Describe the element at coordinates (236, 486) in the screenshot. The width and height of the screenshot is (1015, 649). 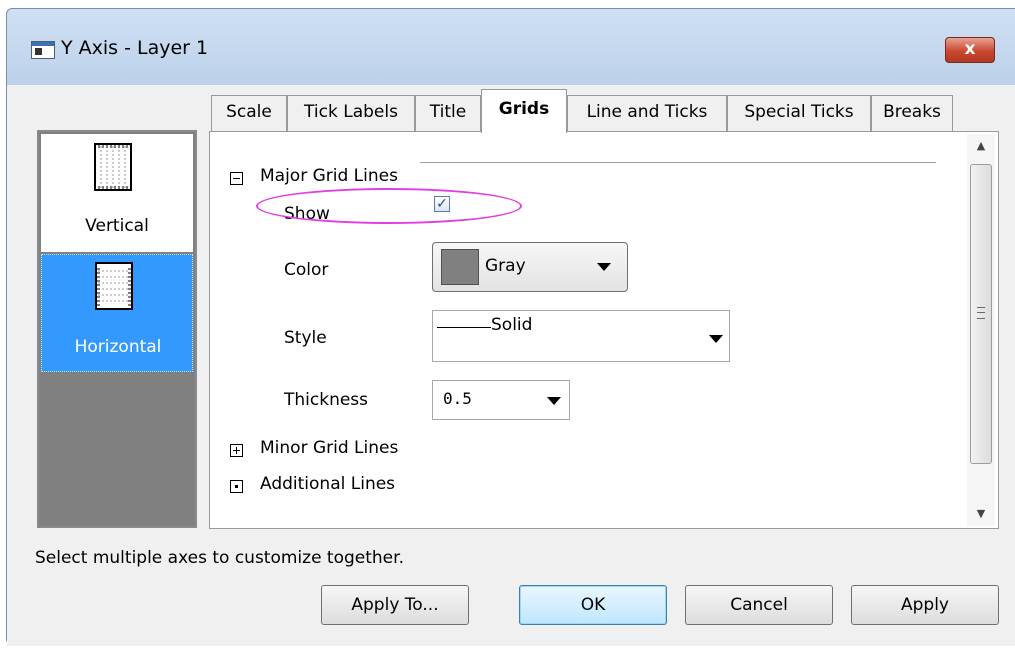
I see `additional-lines-expand-icon` at that location.